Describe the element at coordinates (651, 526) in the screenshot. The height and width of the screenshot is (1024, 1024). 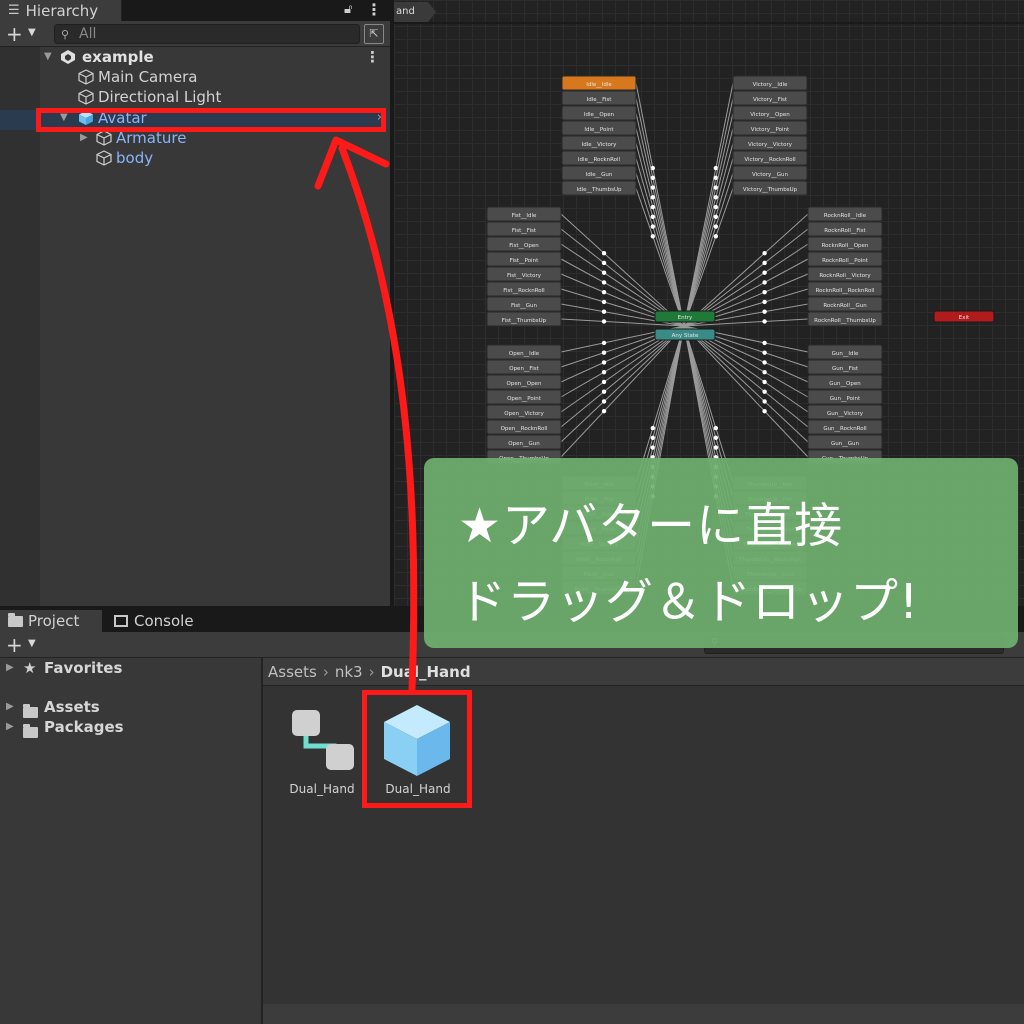
I see `callout-line-1: ★アバターに直接` at that location.